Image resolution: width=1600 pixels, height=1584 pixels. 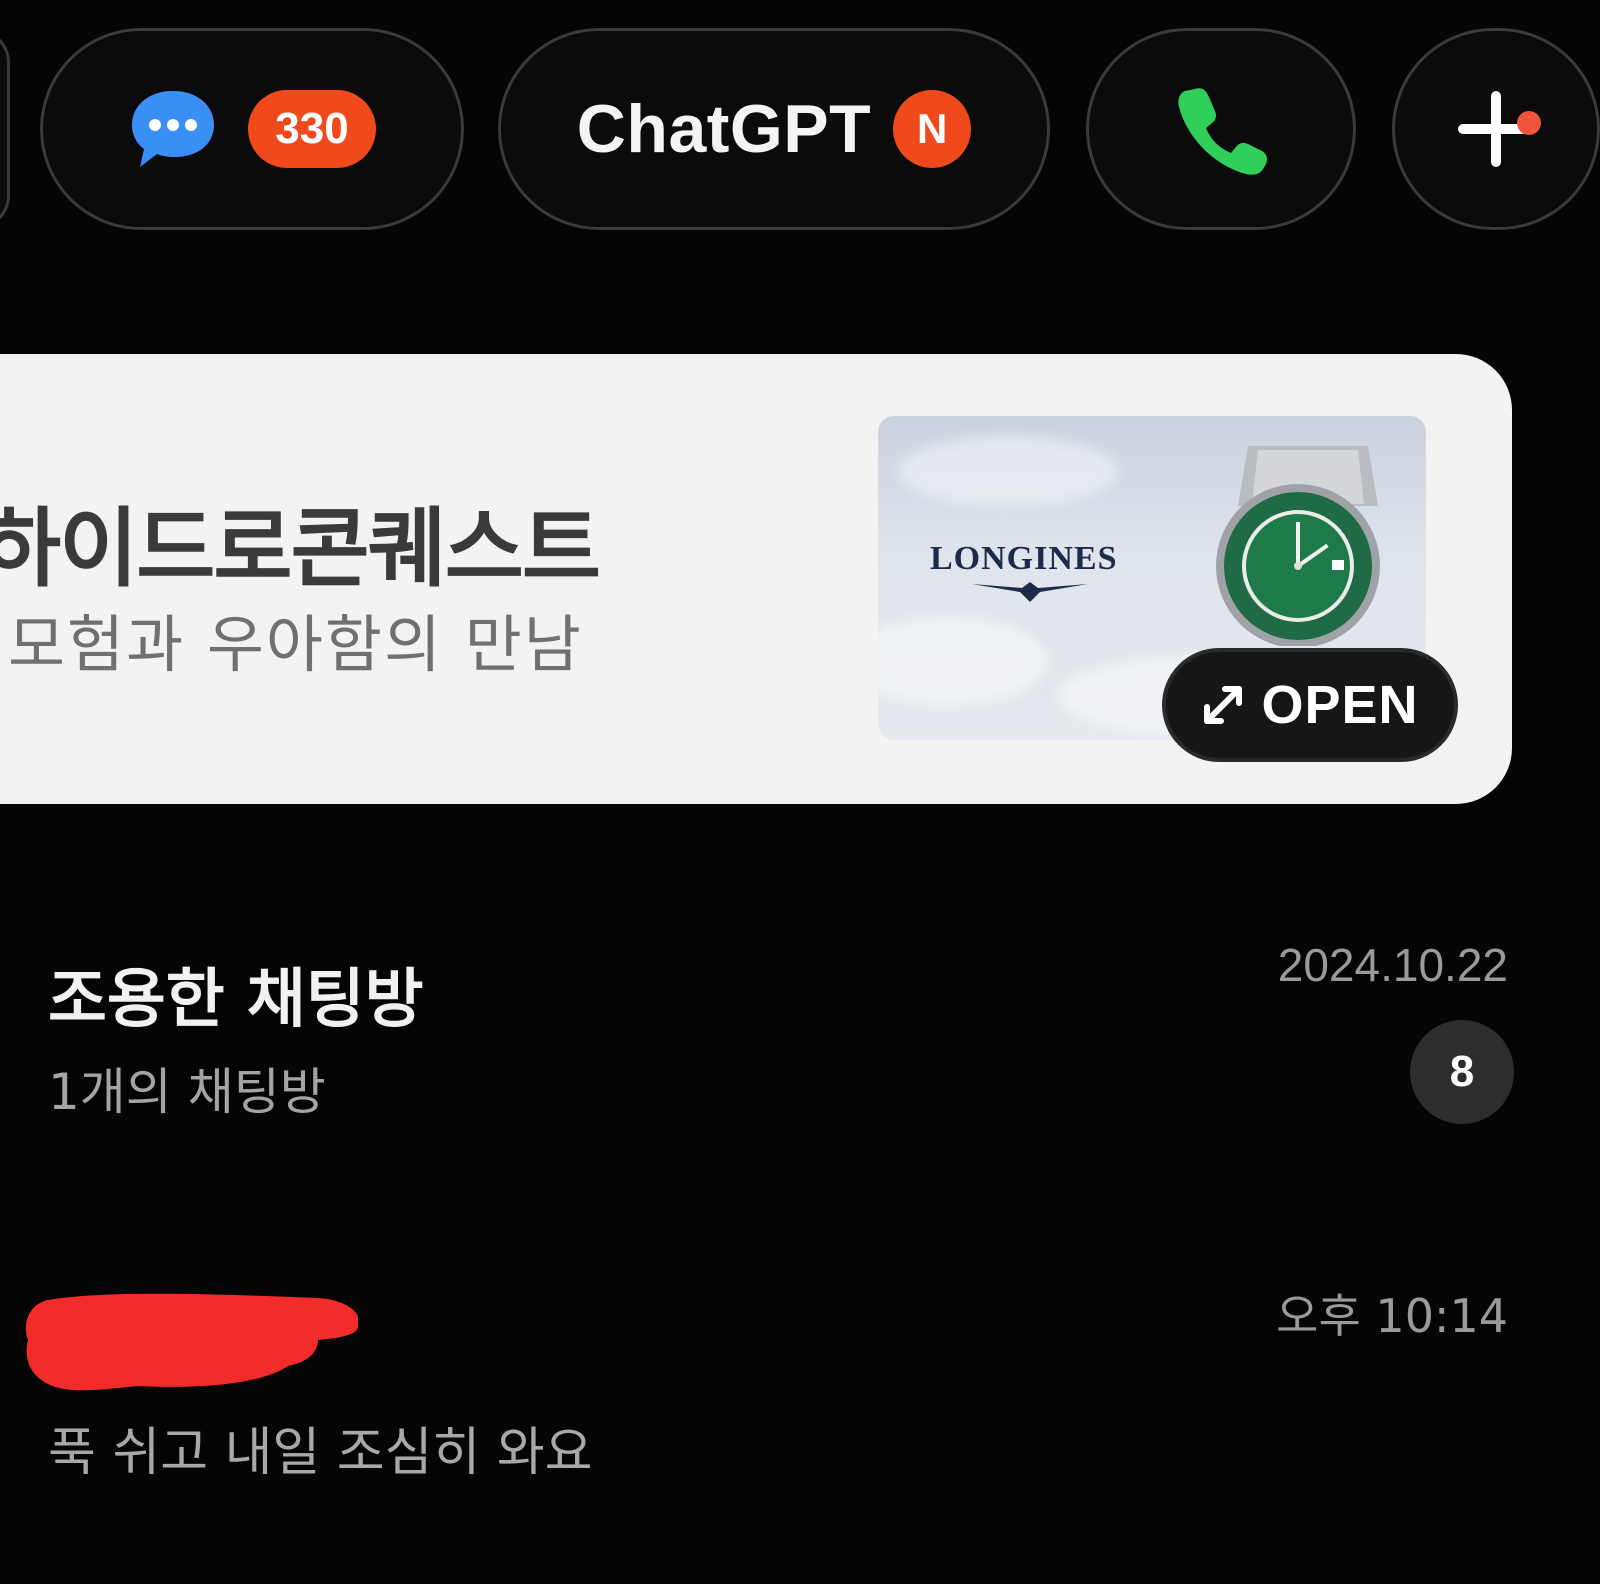 What do you see at coordinates (1030, 592) in the screenshot?
I see `brand-wings-logo` at bounding box center [1030, 592].